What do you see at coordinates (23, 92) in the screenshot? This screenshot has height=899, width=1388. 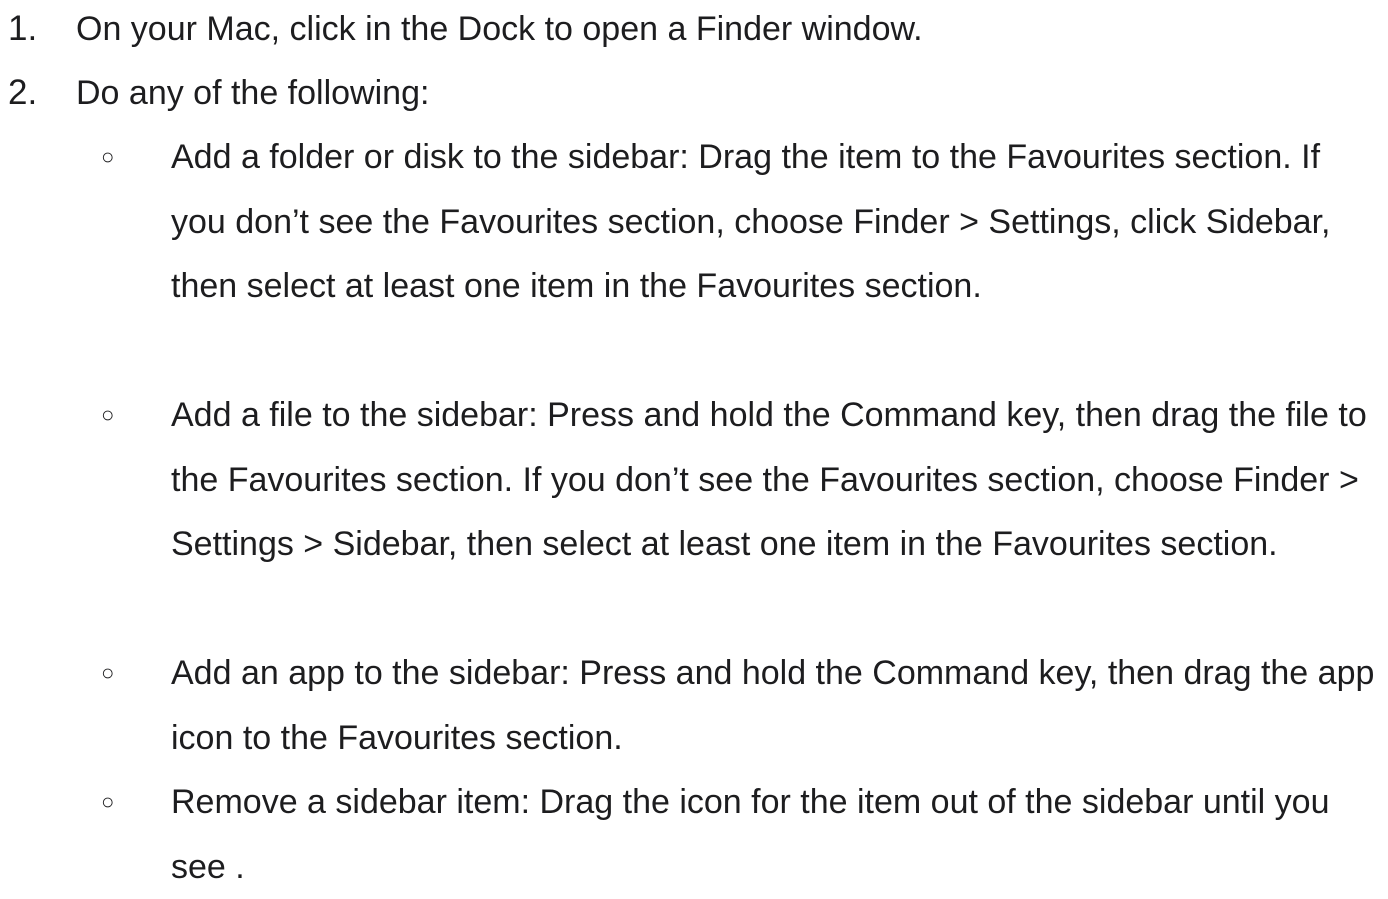 I see `step-number: 2.` at bounding box center [23, 92].